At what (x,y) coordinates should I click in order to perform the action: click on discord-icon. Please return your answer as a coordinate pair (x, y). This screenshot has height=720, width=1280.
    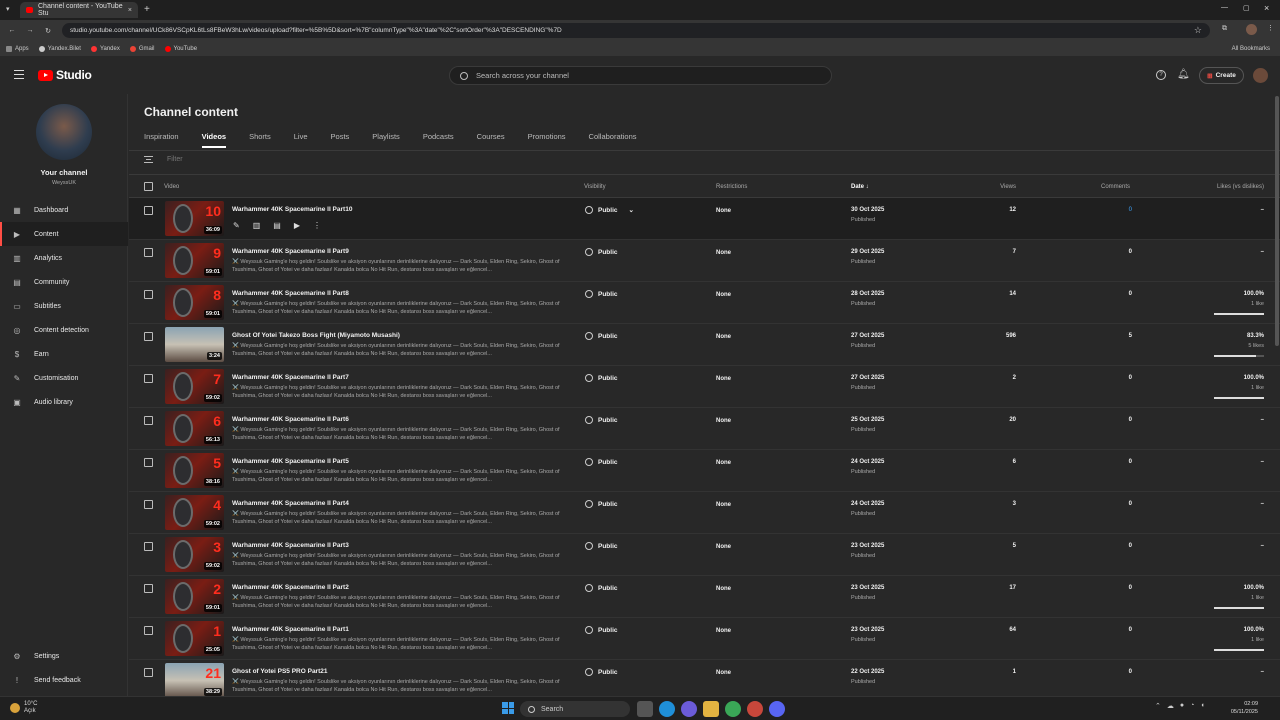
    Looking at the image, I should click on (777, 709).